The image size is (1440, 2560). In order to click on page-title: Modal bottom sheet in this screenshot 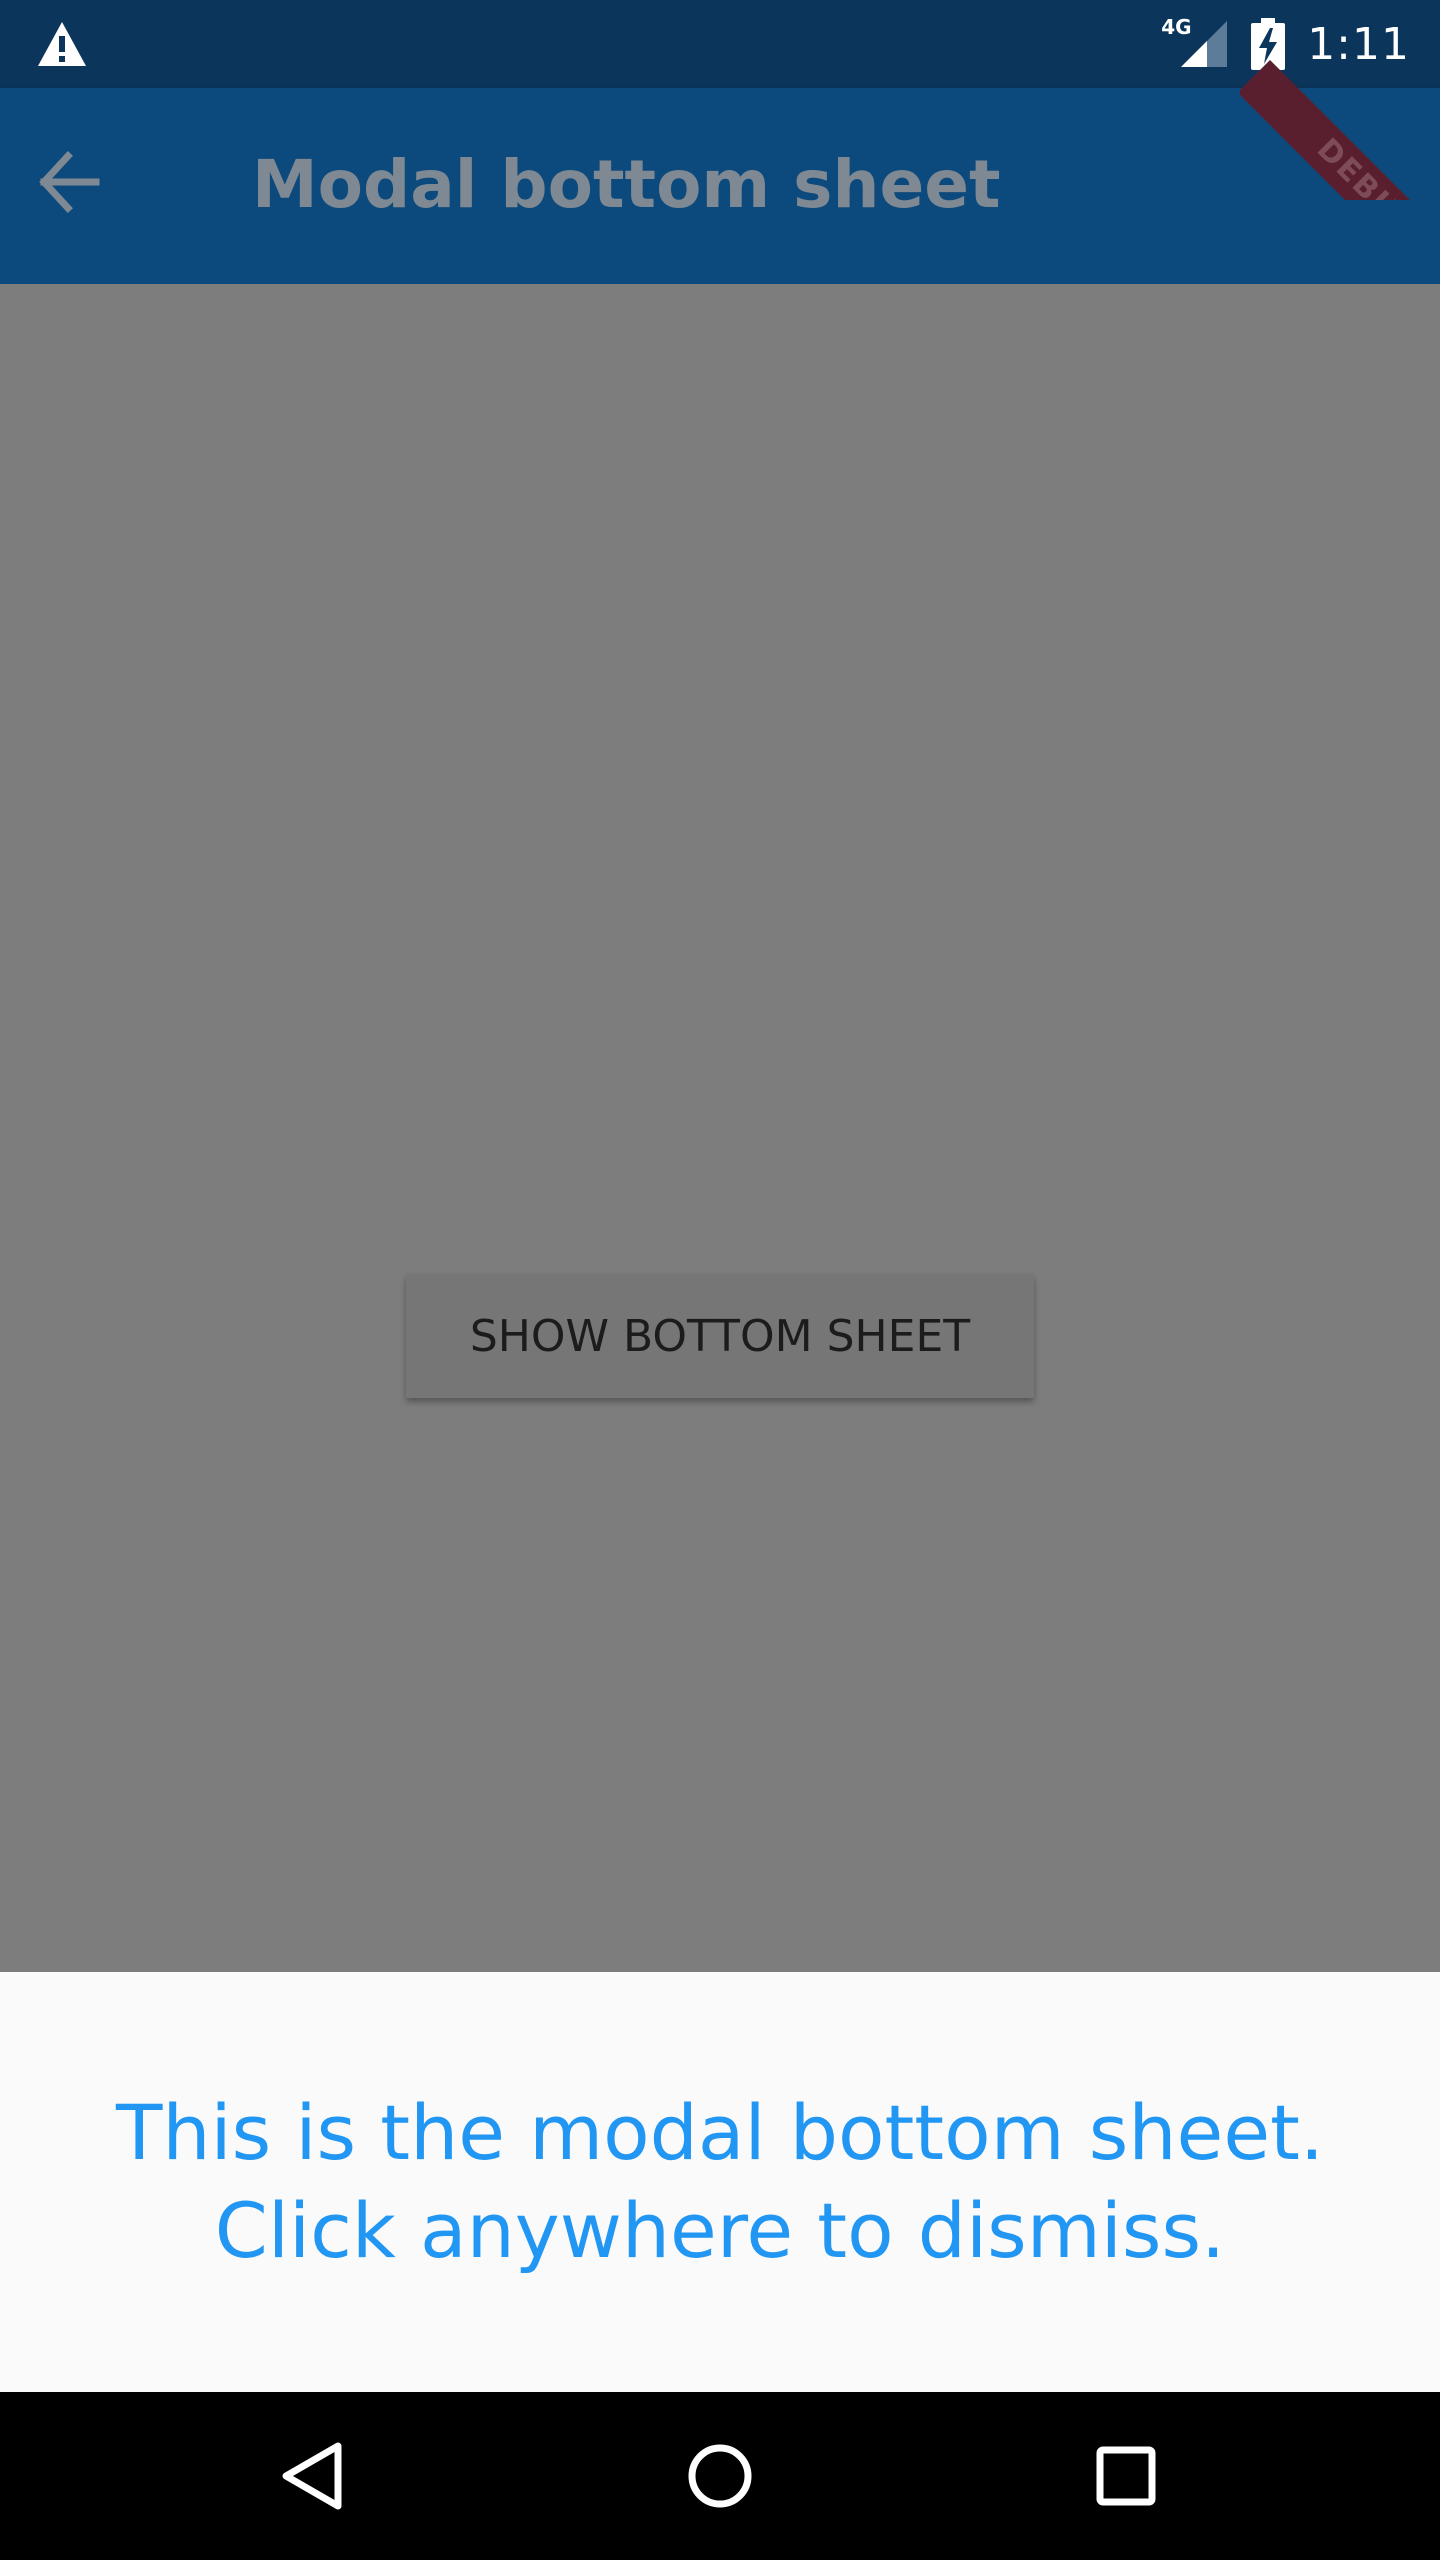, I will do `click(626, 184)`.